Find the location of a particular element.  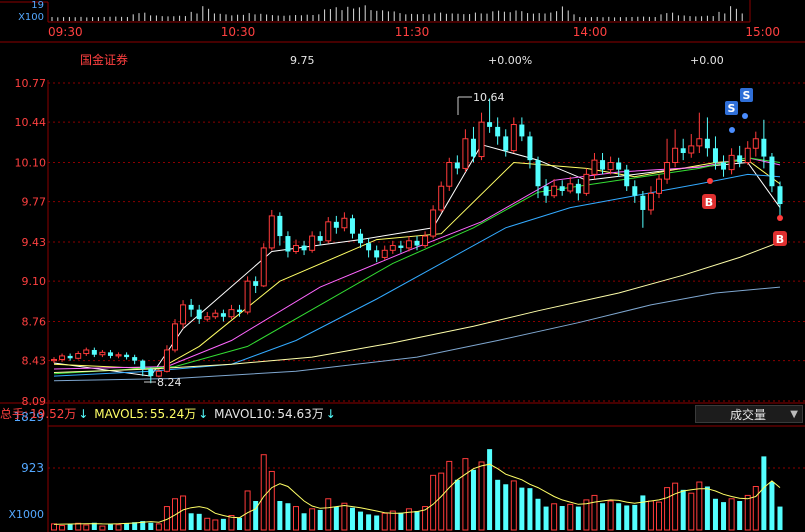

volume-total-value: 19.52万 is located at coordinates (53, 414).